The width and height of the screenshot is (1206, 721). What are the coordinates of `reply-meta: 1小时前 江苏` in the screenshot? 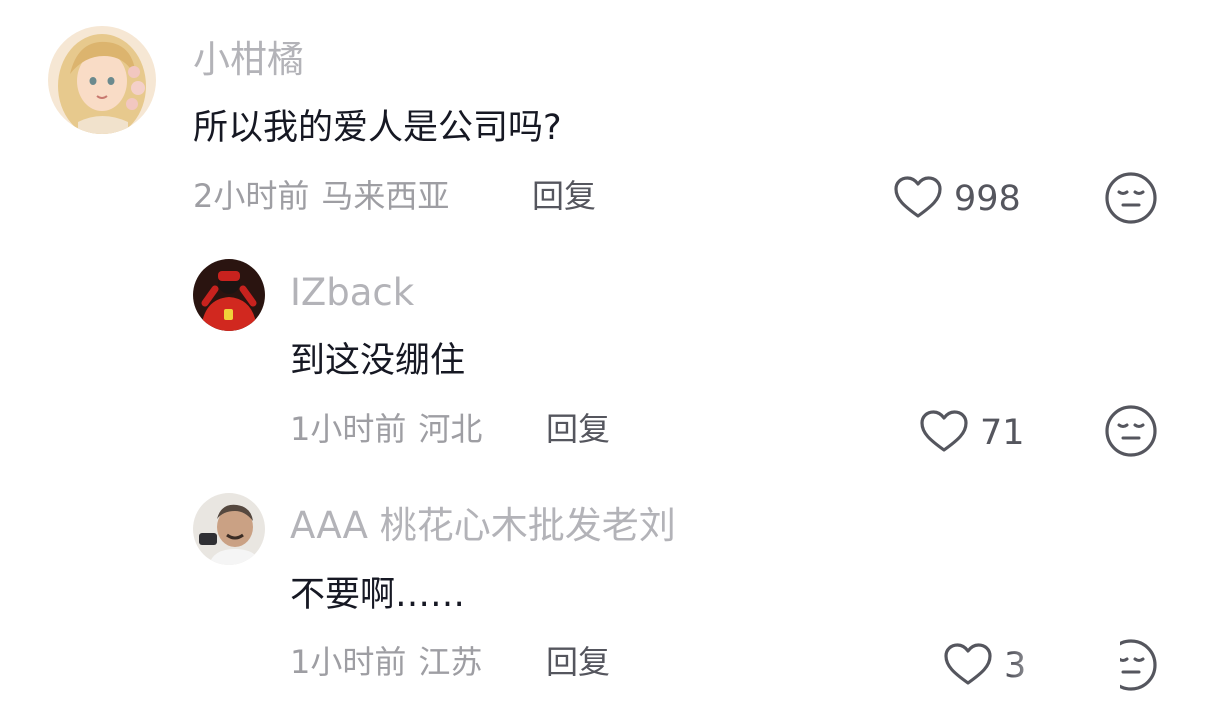 It's located at (386, 662).